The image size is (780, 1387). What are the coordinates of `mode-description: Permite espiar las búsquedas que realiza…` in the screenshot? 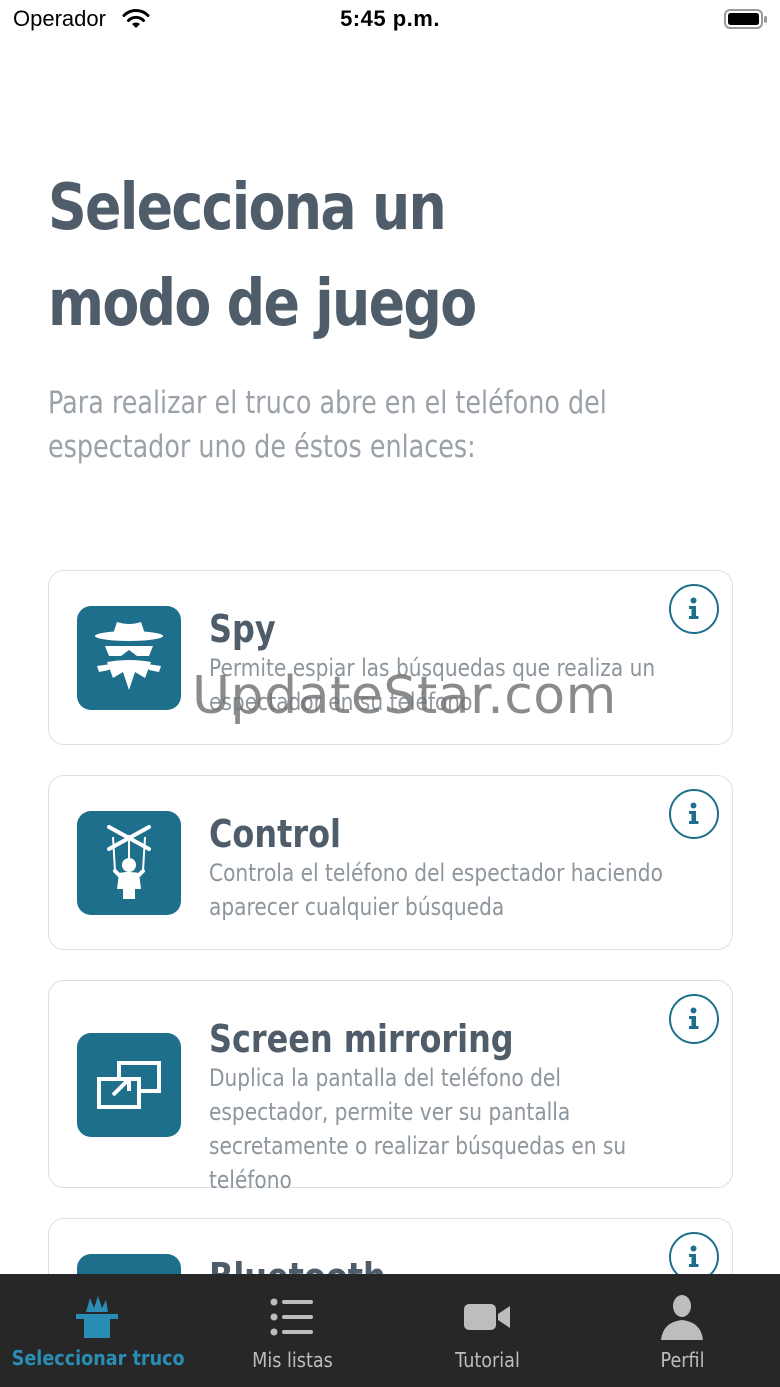 It's located at (432, 685).